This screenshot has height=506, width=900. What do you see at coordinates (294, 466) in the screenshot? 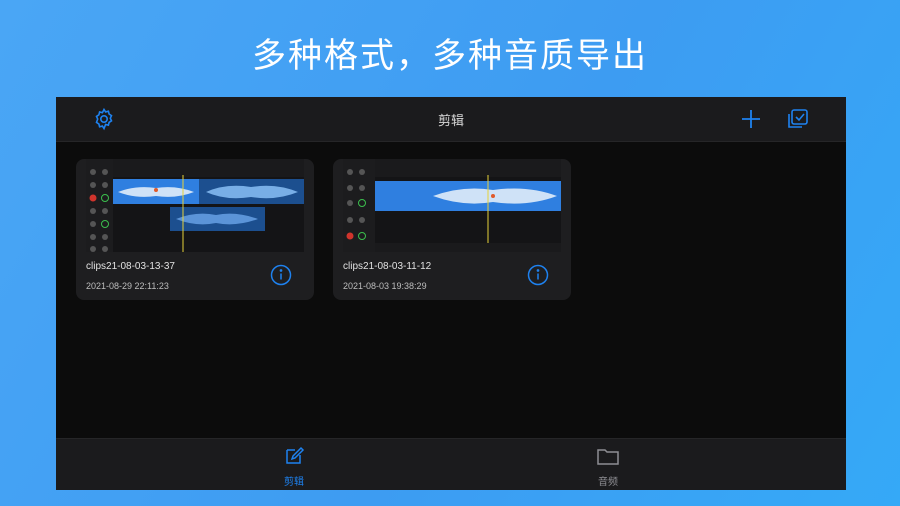
I see `tab-edit: 剪辑` at bounding box center [294, 466].